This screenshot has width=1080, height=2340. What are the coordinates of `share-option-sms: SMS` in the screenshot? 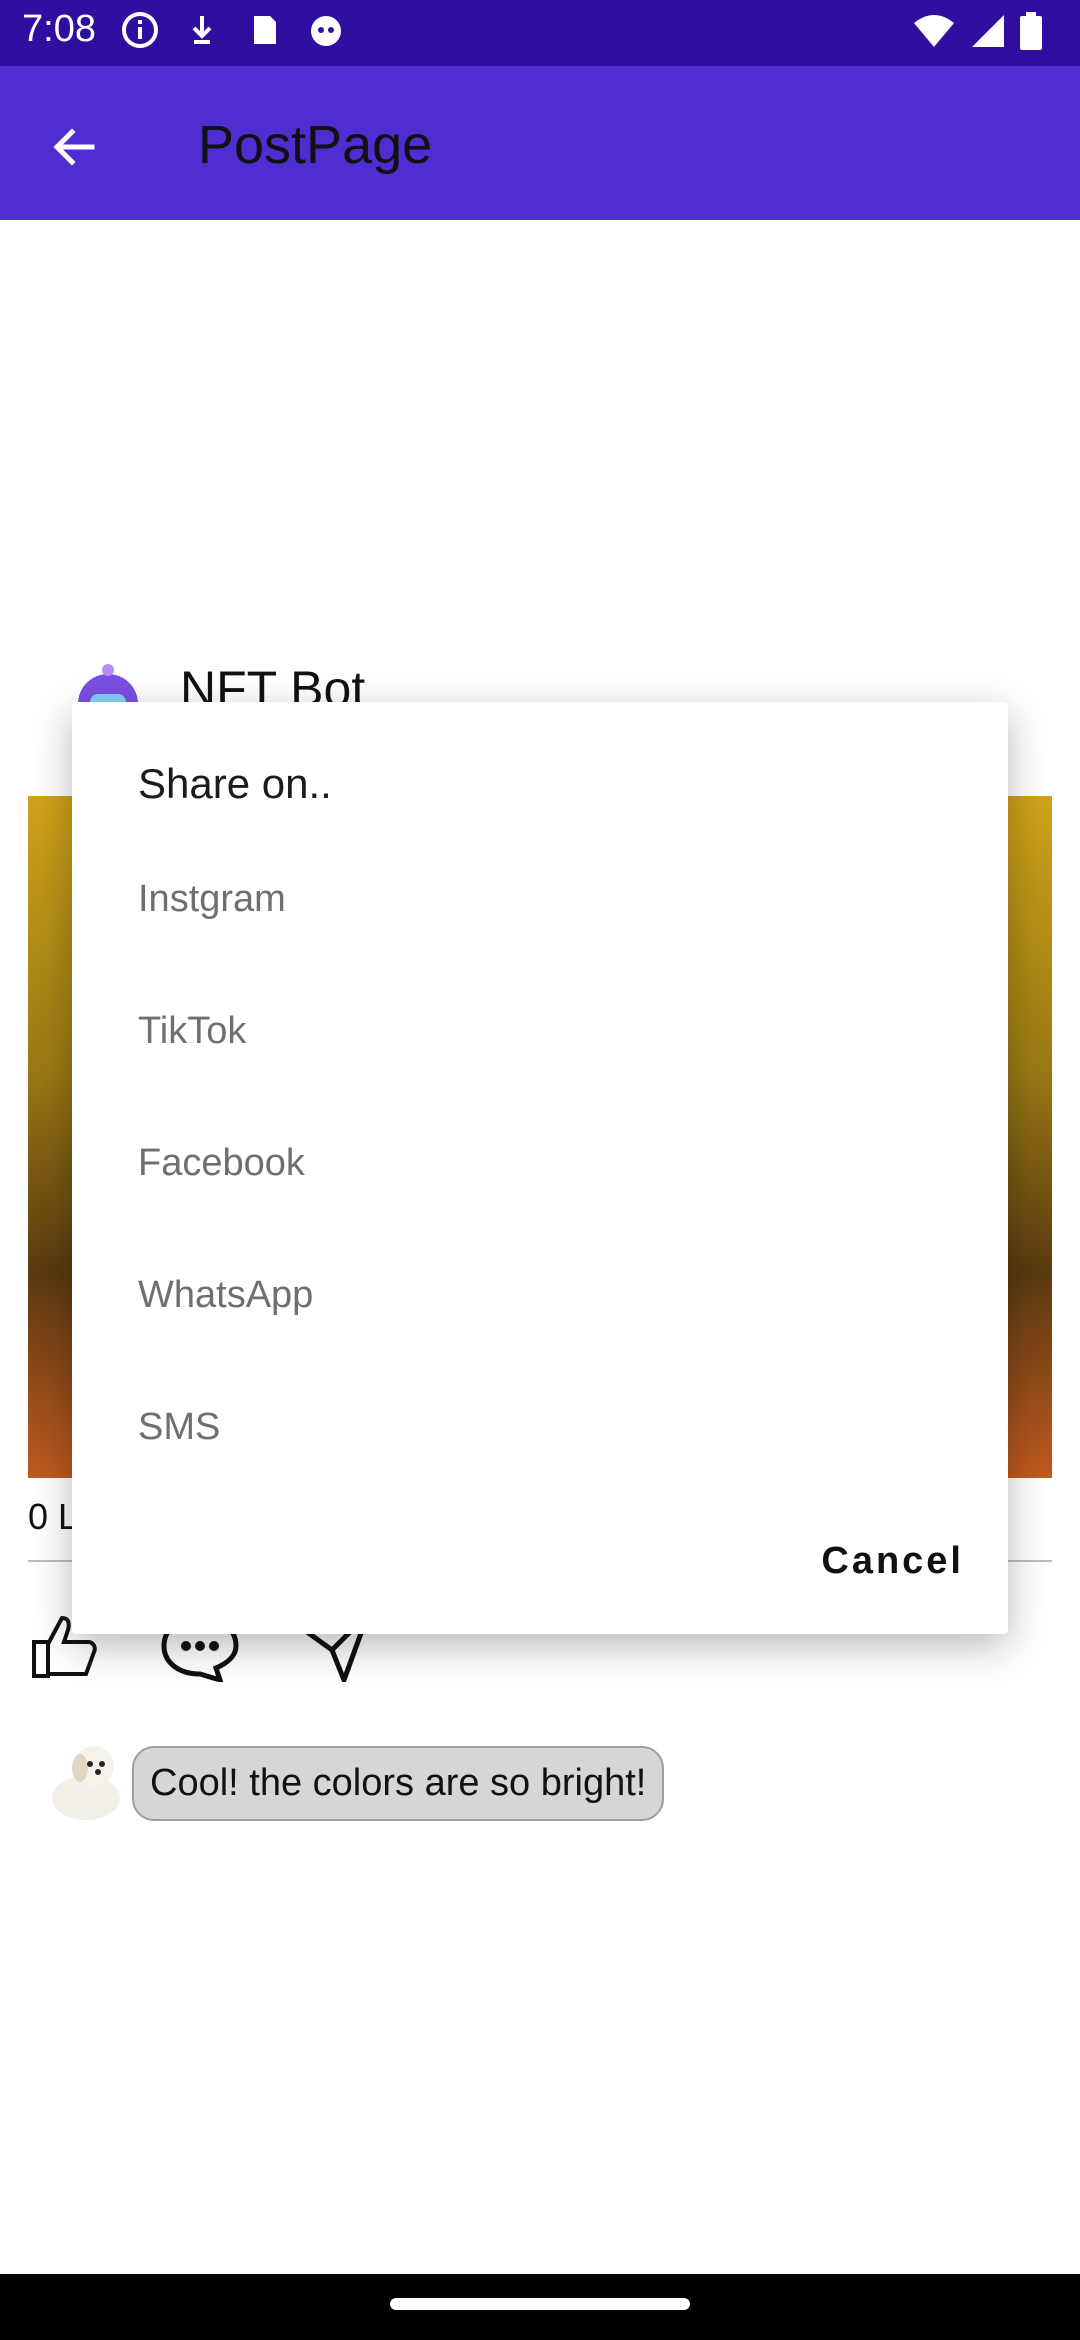 It's located at (179, 1427).